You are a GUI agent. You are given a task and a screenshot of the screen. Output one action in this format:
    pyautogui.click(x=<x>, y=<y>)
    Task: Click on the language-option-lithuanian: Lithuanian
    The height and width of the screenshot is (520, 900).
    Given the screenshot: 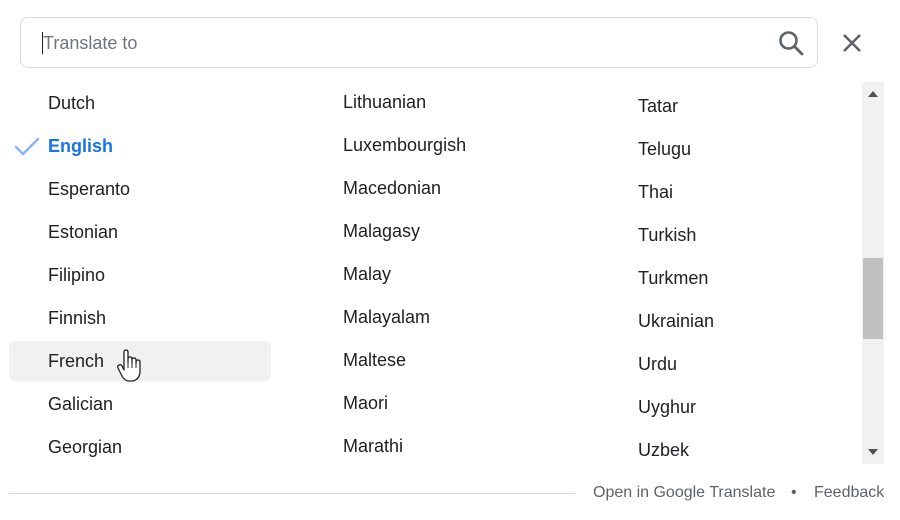 What is the action you would take?
    pyautogui.click(x=384, y=102)
    